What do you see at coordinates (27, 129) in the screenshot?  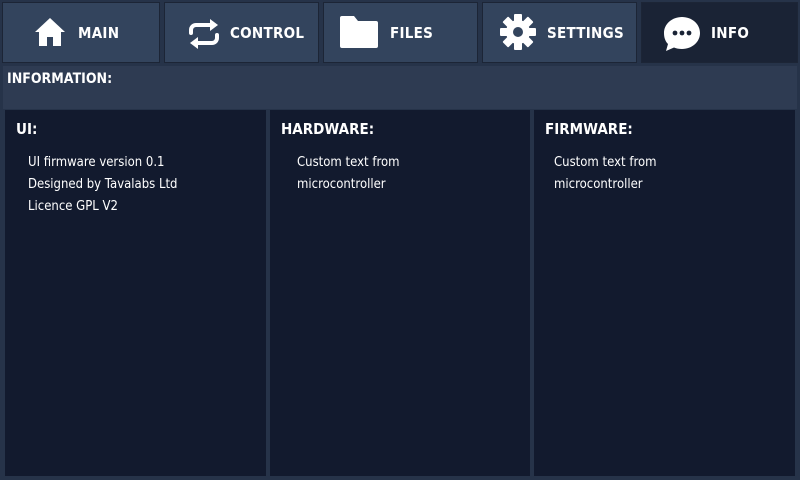 I see `ui-panel-title: UI:` at bounding box center [27, 129].